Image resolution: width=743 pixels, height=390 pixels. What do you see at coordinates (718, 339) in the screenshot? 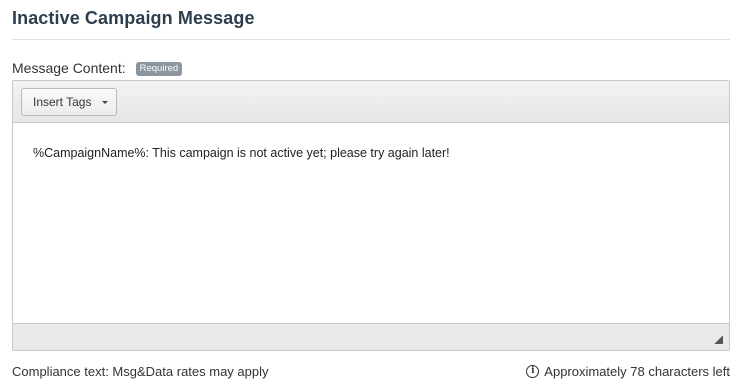
I see `resize-grip-icon` at bounding box center [718, 339].